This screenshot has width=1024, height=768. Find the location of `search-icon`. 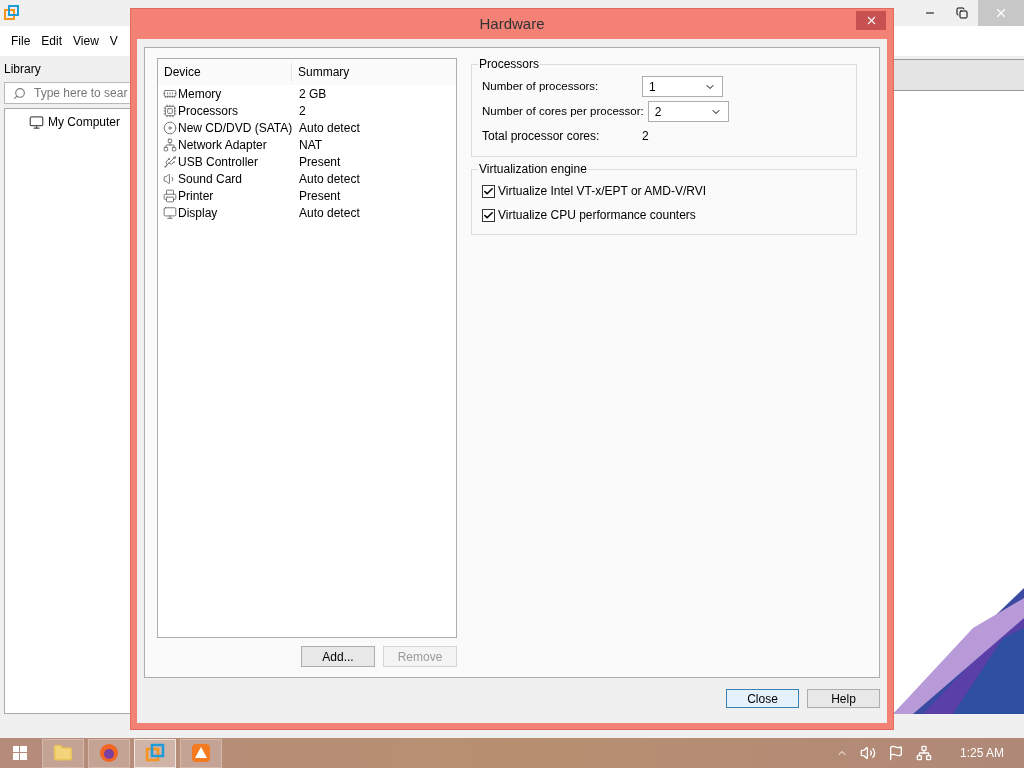

search-icon is located at coordinates (19, 93).